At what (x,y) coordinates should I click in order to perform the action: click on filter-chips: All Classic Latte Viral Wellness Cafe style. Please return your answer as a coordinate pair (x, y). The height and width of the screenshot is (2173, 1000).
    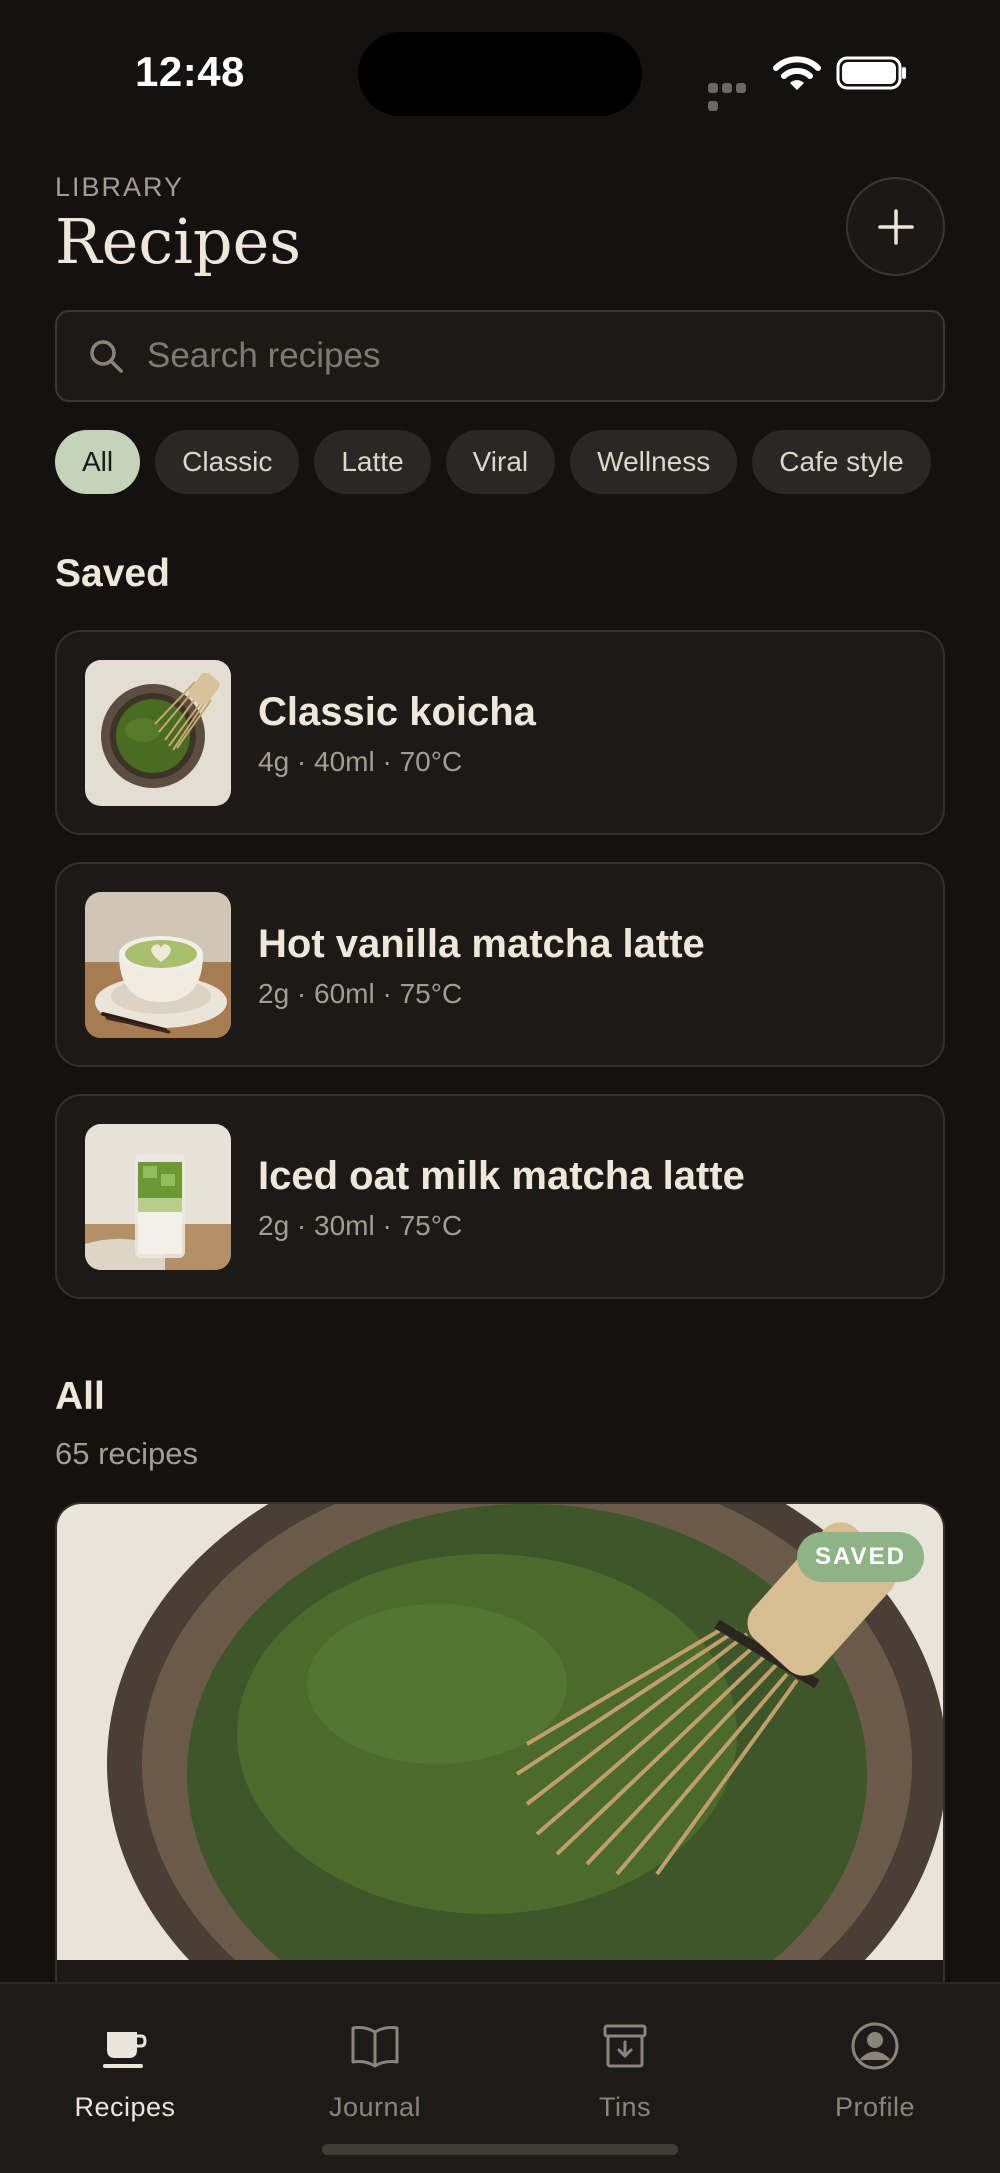
    Looking at the image, I should click on (500, 462).